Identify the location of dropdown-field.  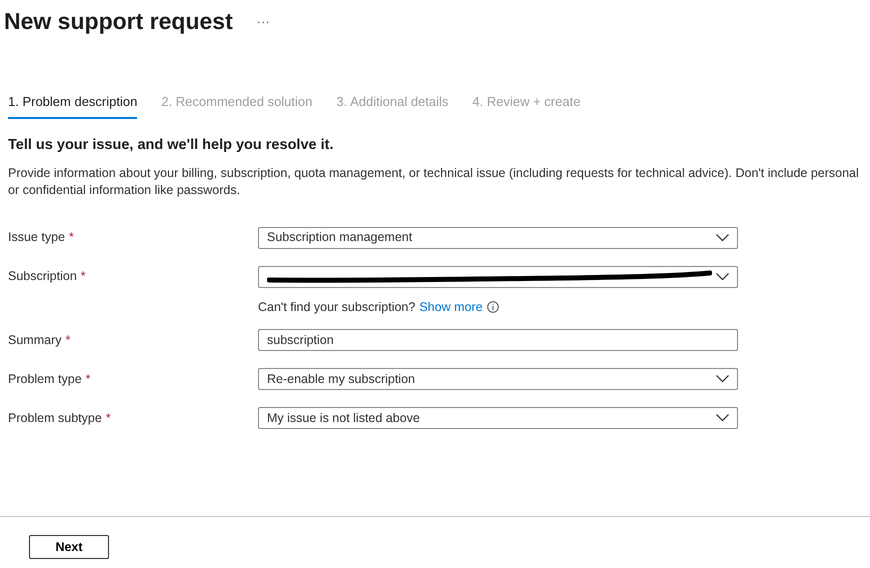
(498, 277).